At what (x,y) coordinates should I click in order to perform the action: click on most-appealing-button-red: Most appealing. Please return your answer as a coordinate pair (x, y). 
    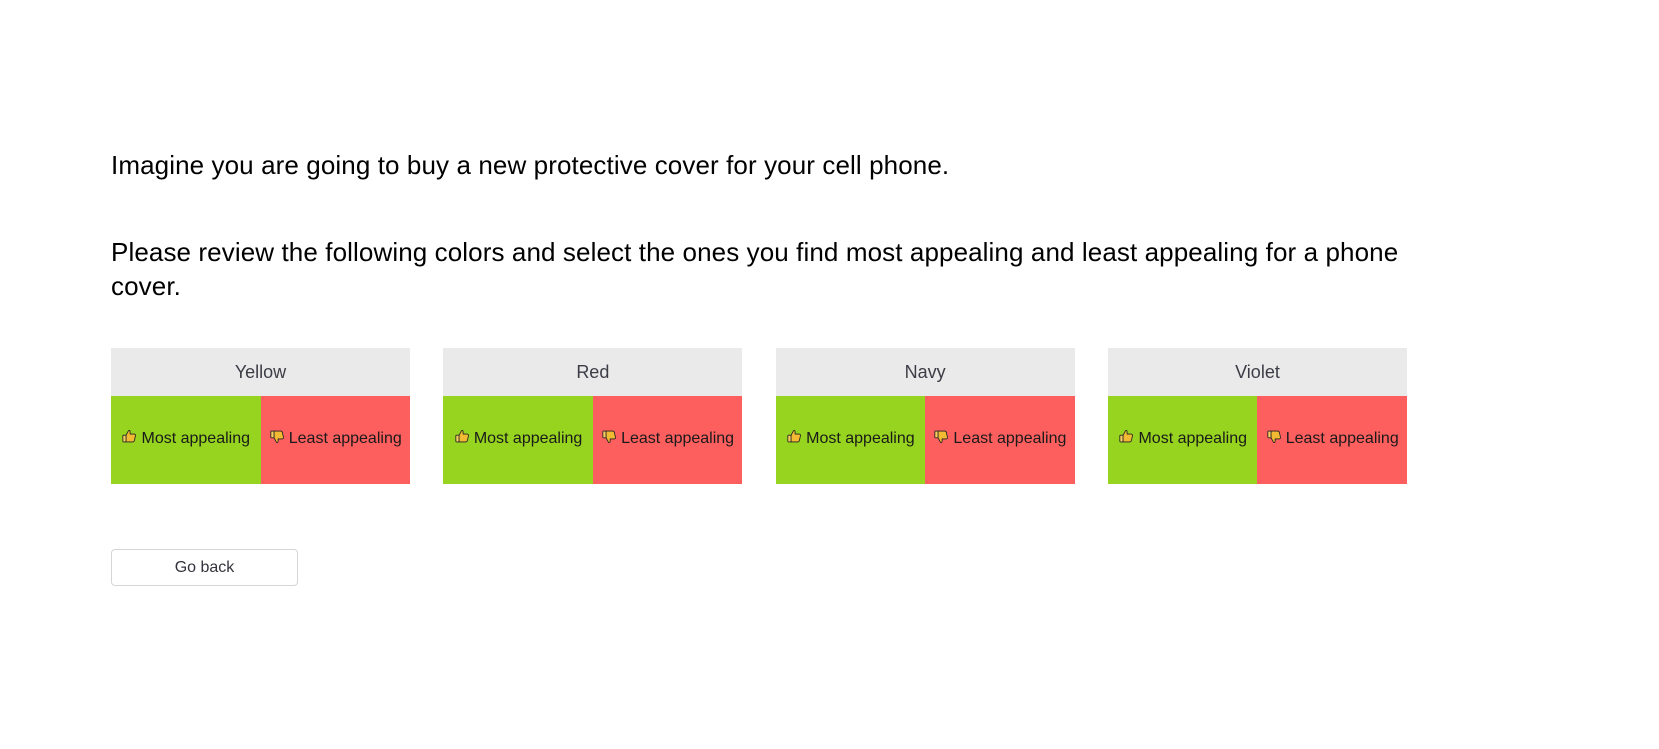
    Looking at the image, I should click on (518, 440).